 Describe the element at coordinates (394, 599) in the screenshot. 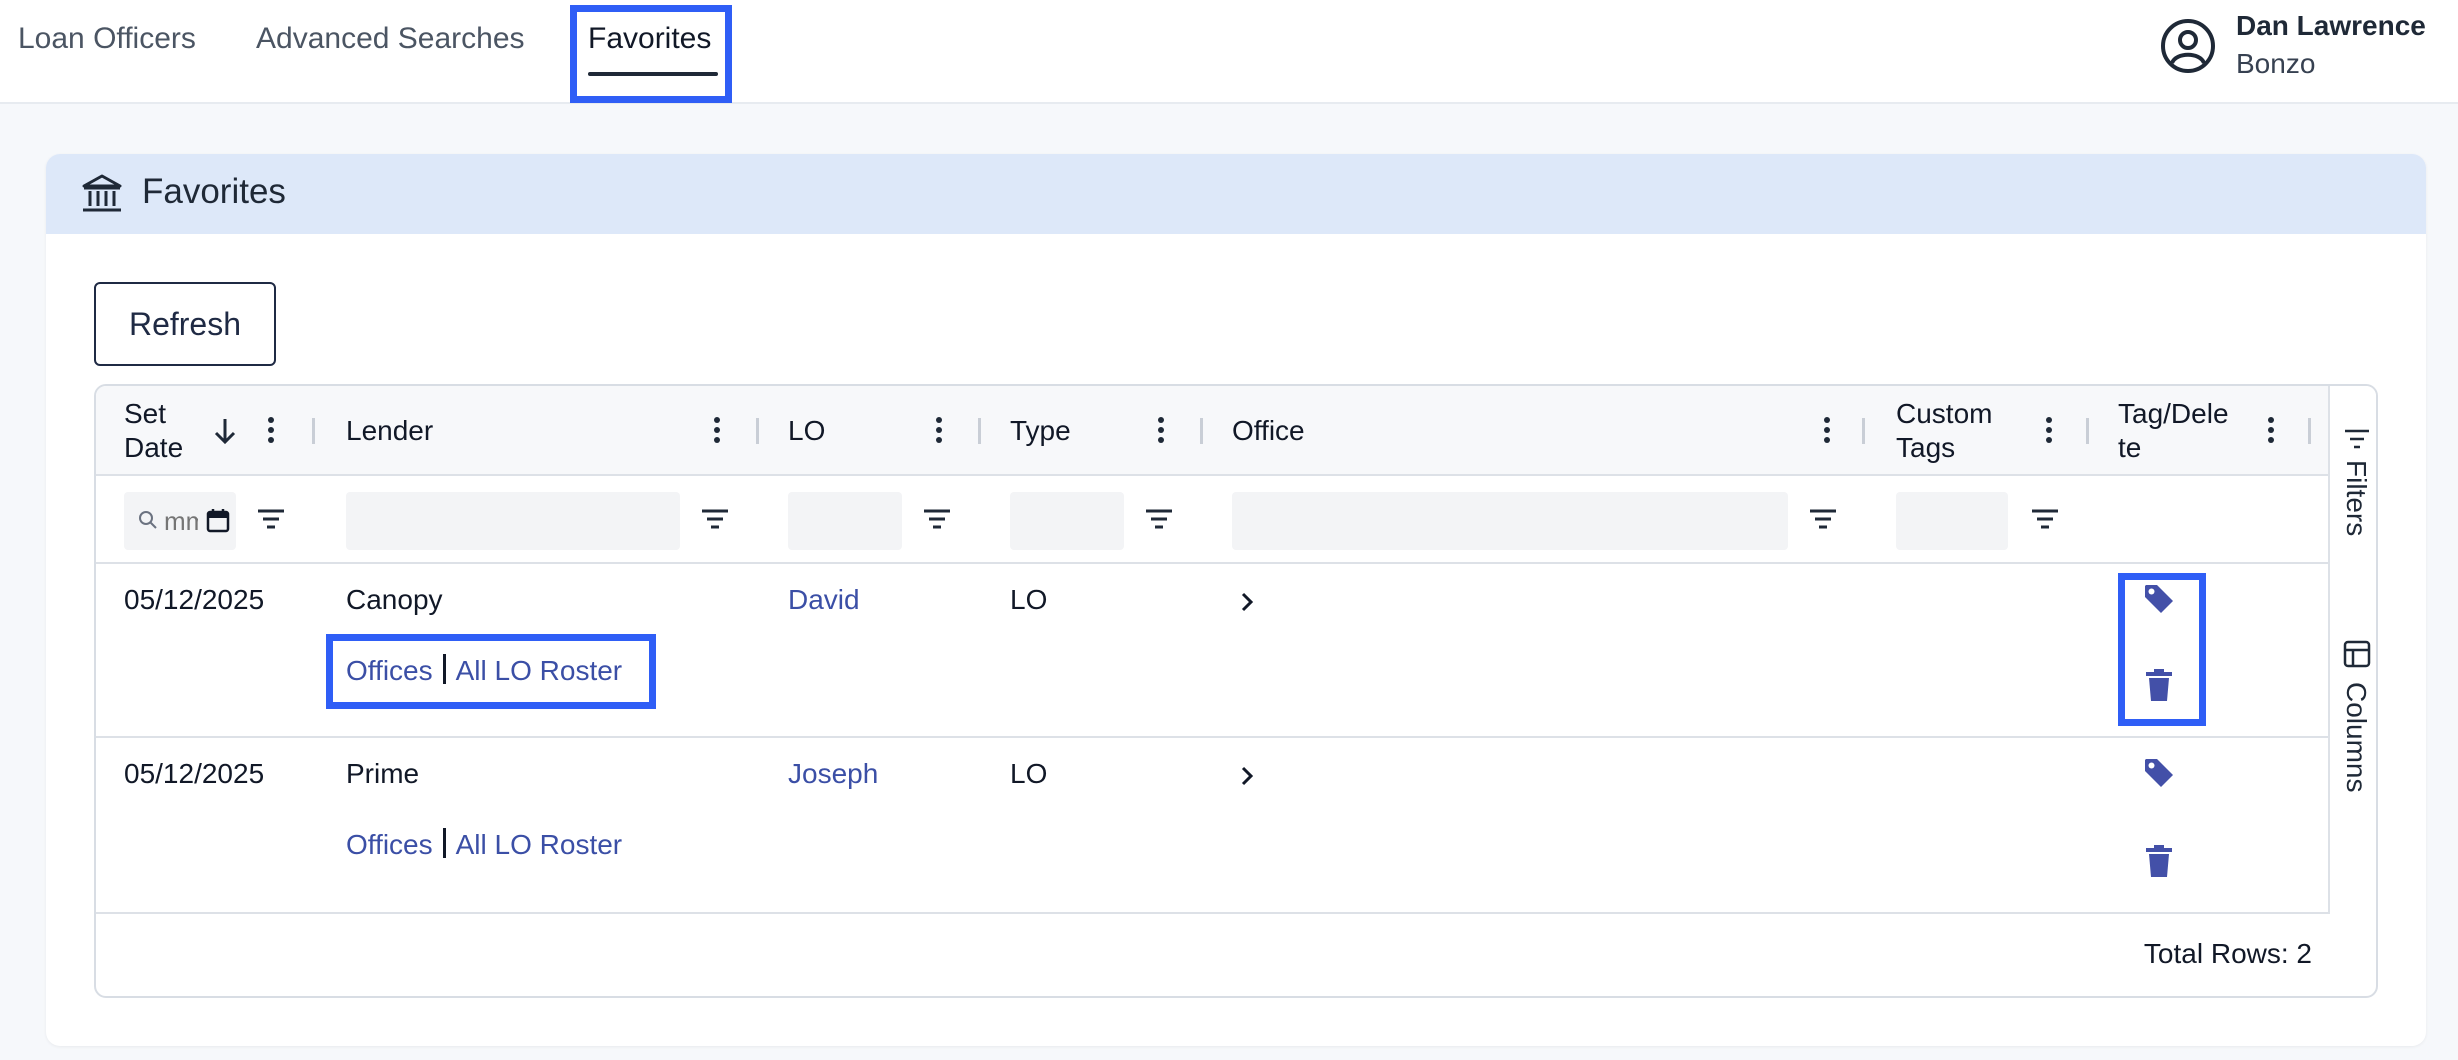

I see `lender-cell: Canopy` at that location.